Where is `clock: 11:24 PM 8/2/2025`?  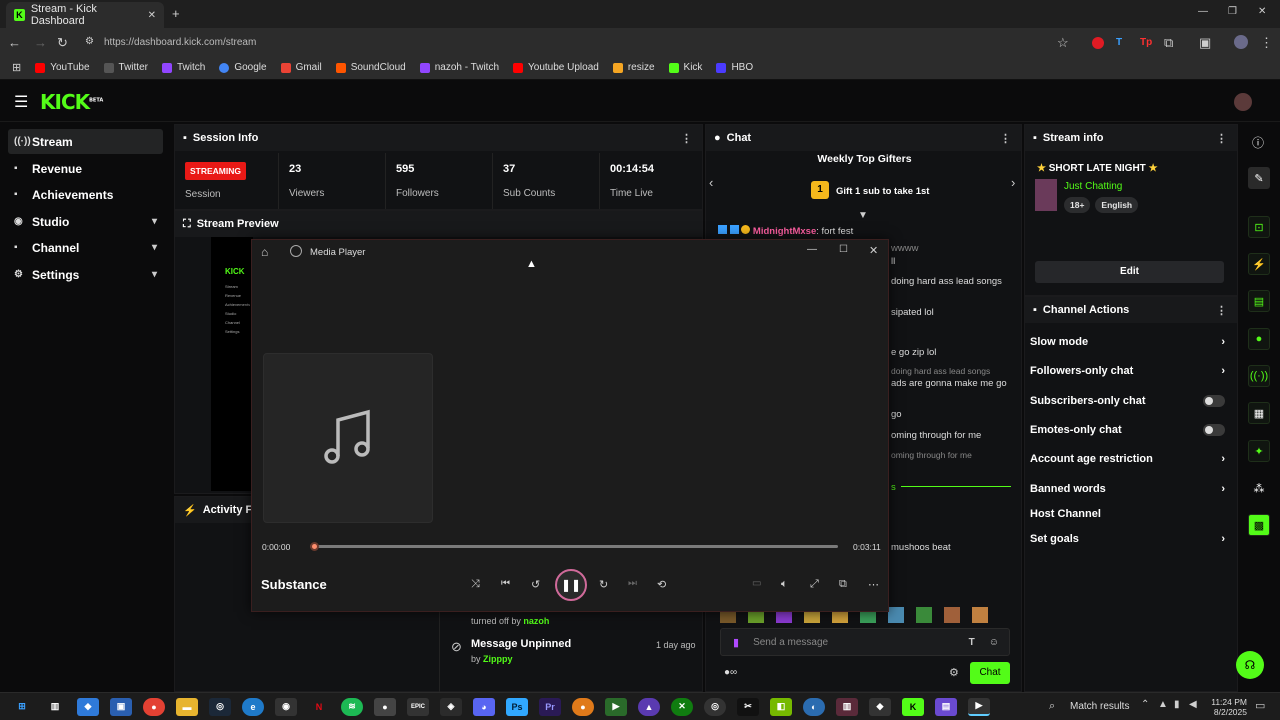 clock: 11:24 PM 8/2/2025 is located at coordinates (1227, 707).